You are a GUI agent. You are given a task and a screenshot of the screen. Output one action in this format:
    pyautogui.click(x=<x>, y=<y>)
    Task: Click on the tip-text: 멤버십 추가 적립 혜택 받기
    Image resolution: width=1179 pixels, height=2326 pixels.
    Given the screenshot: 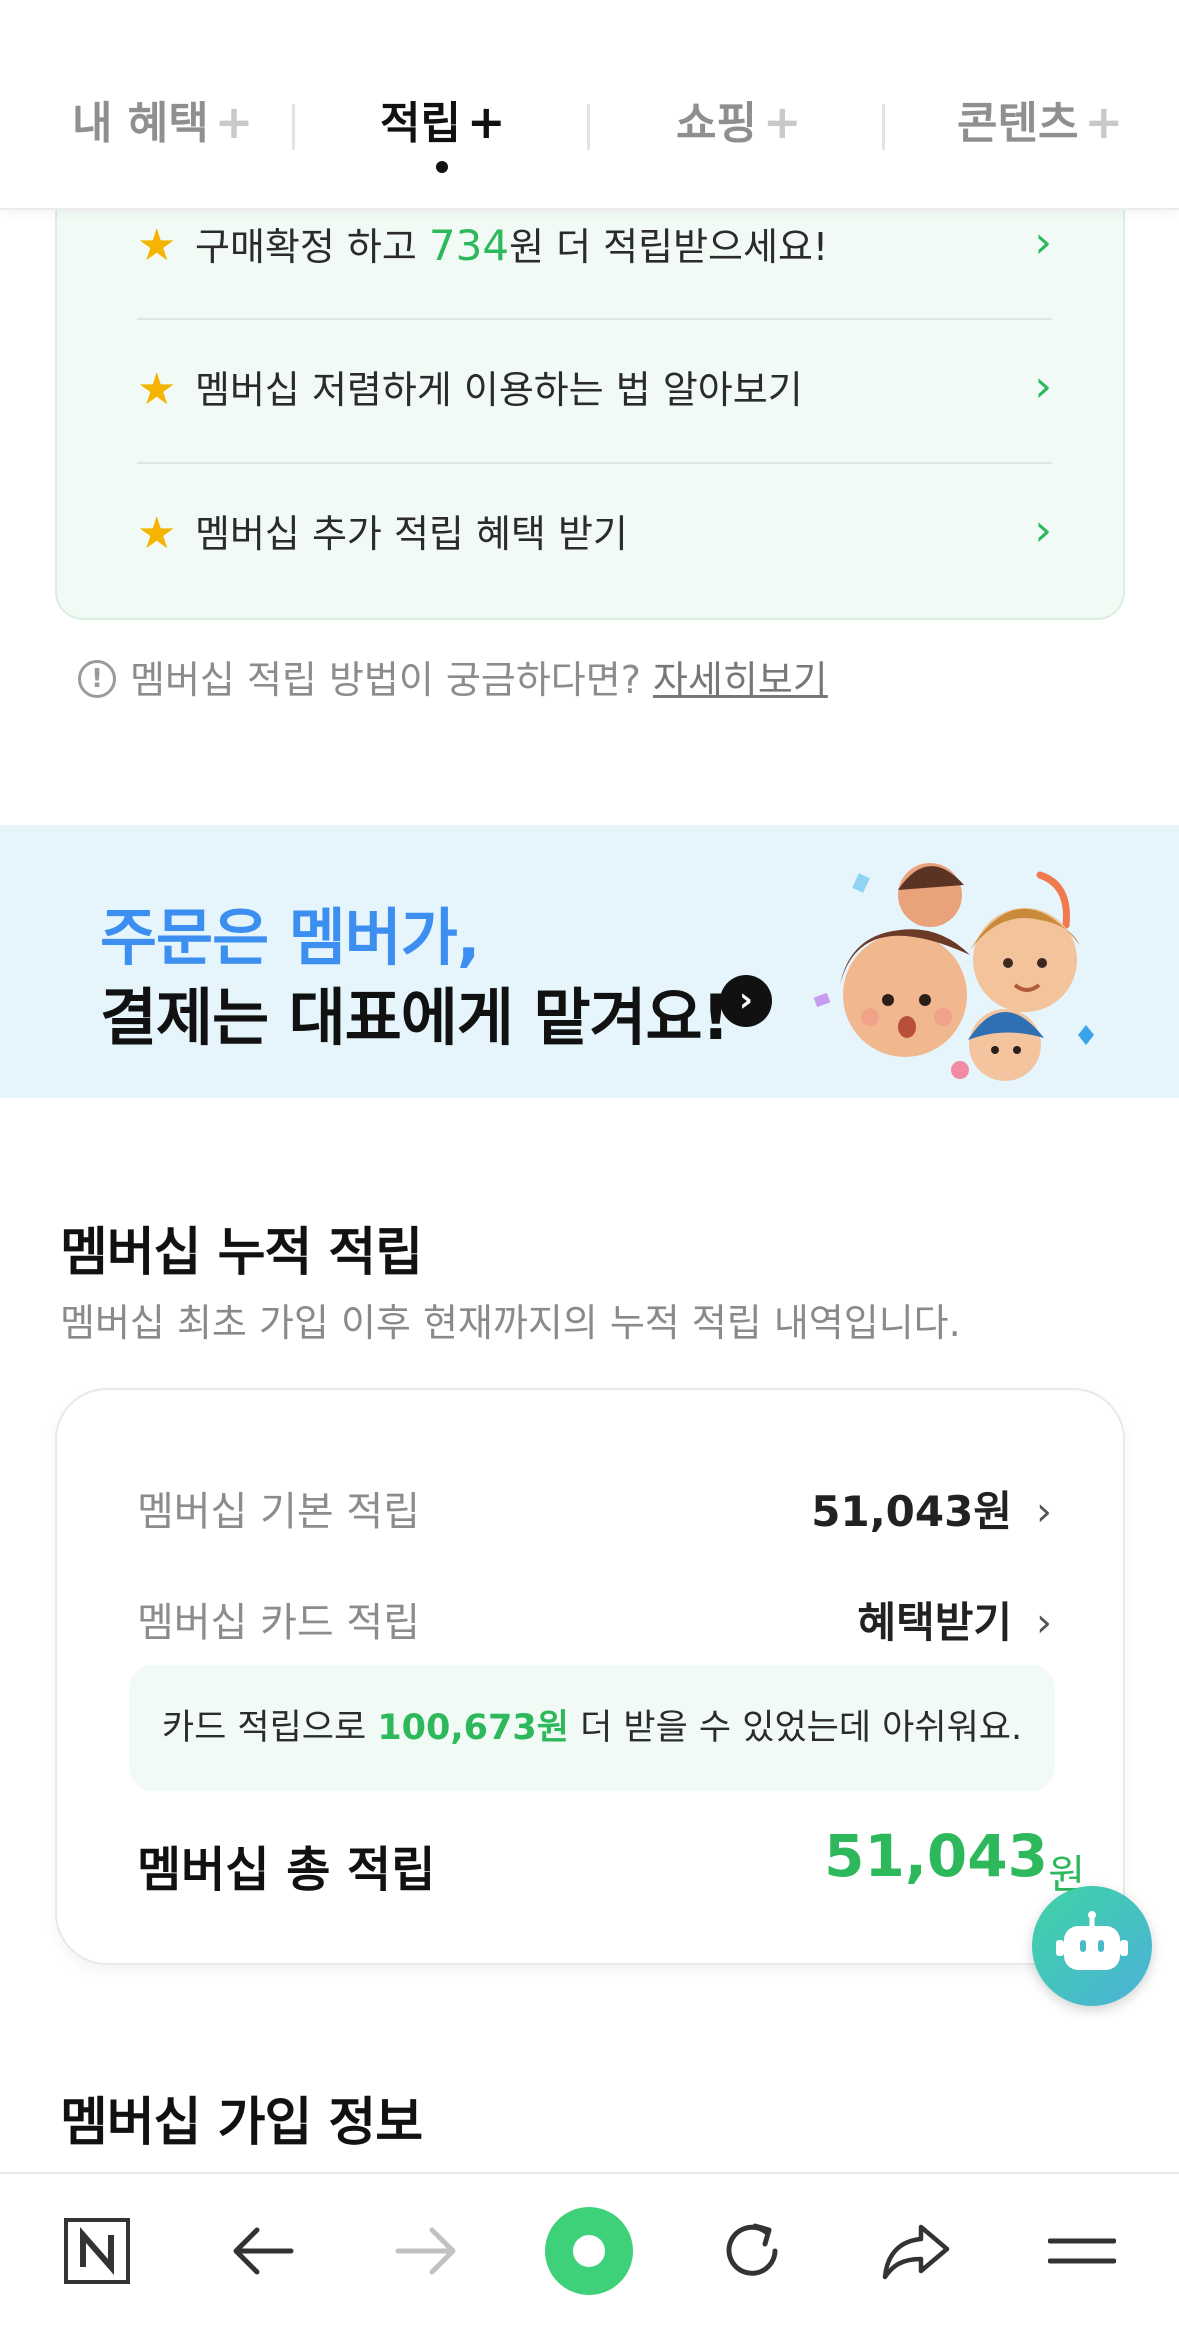 What is the action you would take?
    pyautogui.click(x=411, y=534)
    